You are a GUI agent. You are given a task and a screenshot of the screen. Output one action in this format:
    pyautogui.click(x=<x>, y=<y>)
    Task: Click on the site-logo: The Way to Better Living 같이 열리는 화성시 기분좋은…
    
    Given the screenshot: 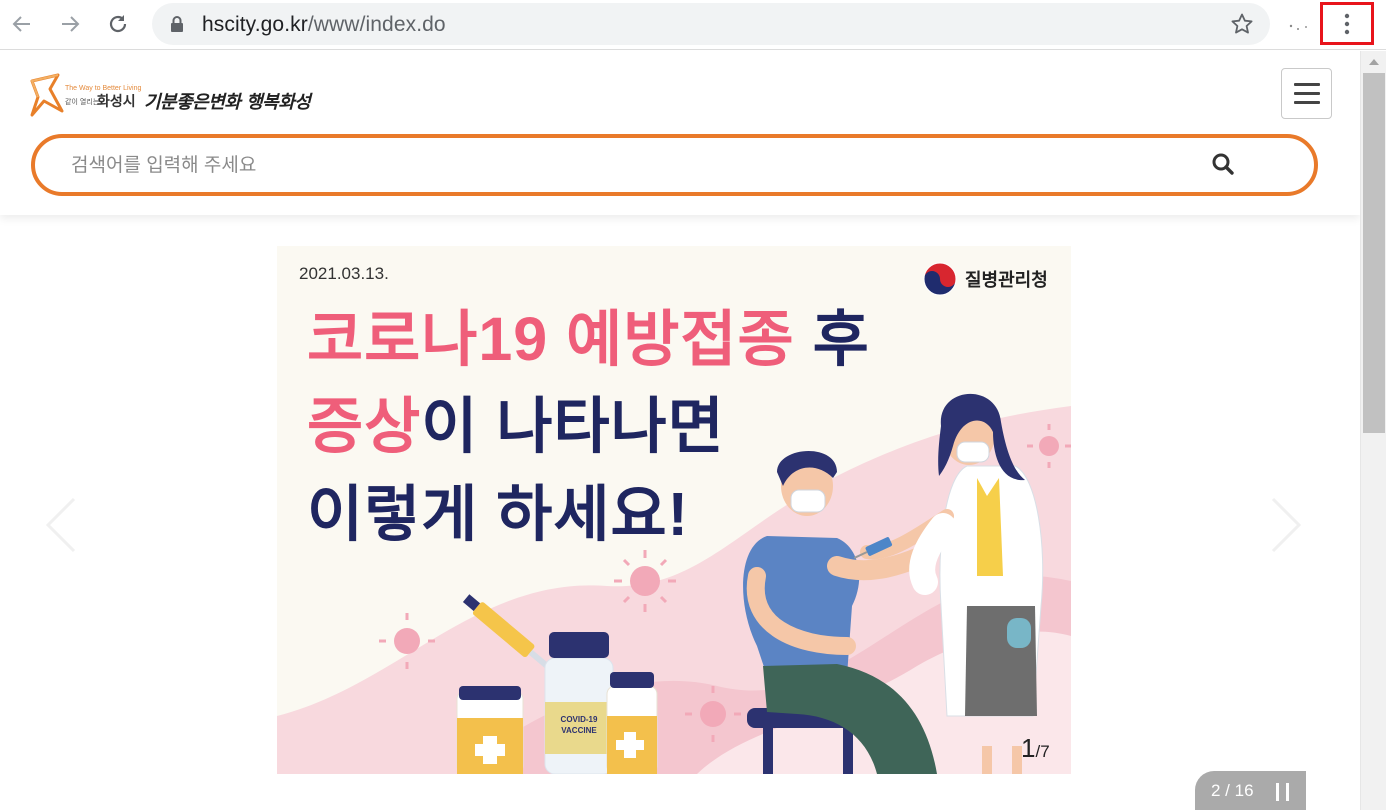 What is the action you would take?
    pyautogui.click(x=169, y=95)
    